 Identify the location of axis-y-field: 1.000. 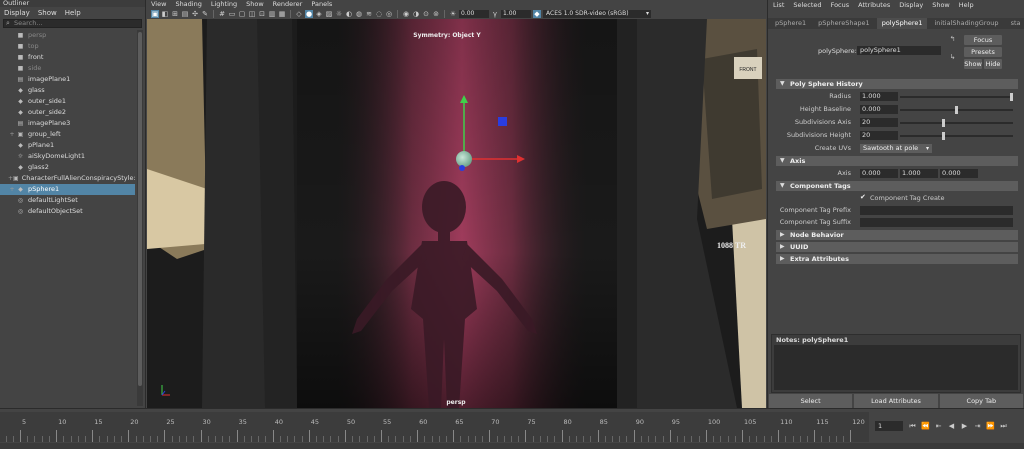
(919, 173).